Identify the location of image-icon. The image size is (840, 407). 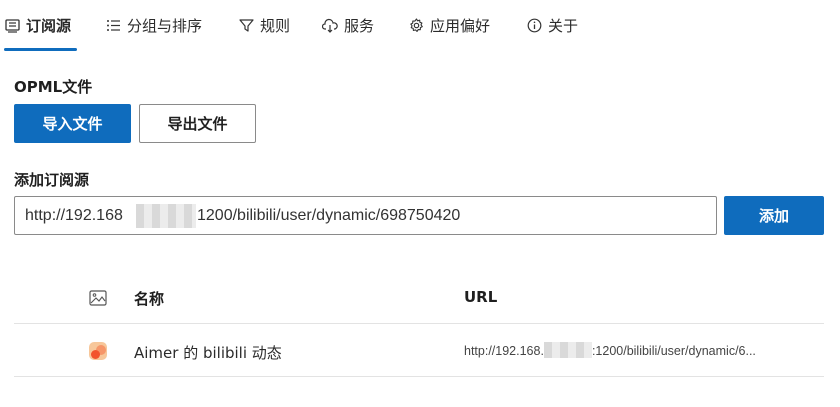
(98, 300).